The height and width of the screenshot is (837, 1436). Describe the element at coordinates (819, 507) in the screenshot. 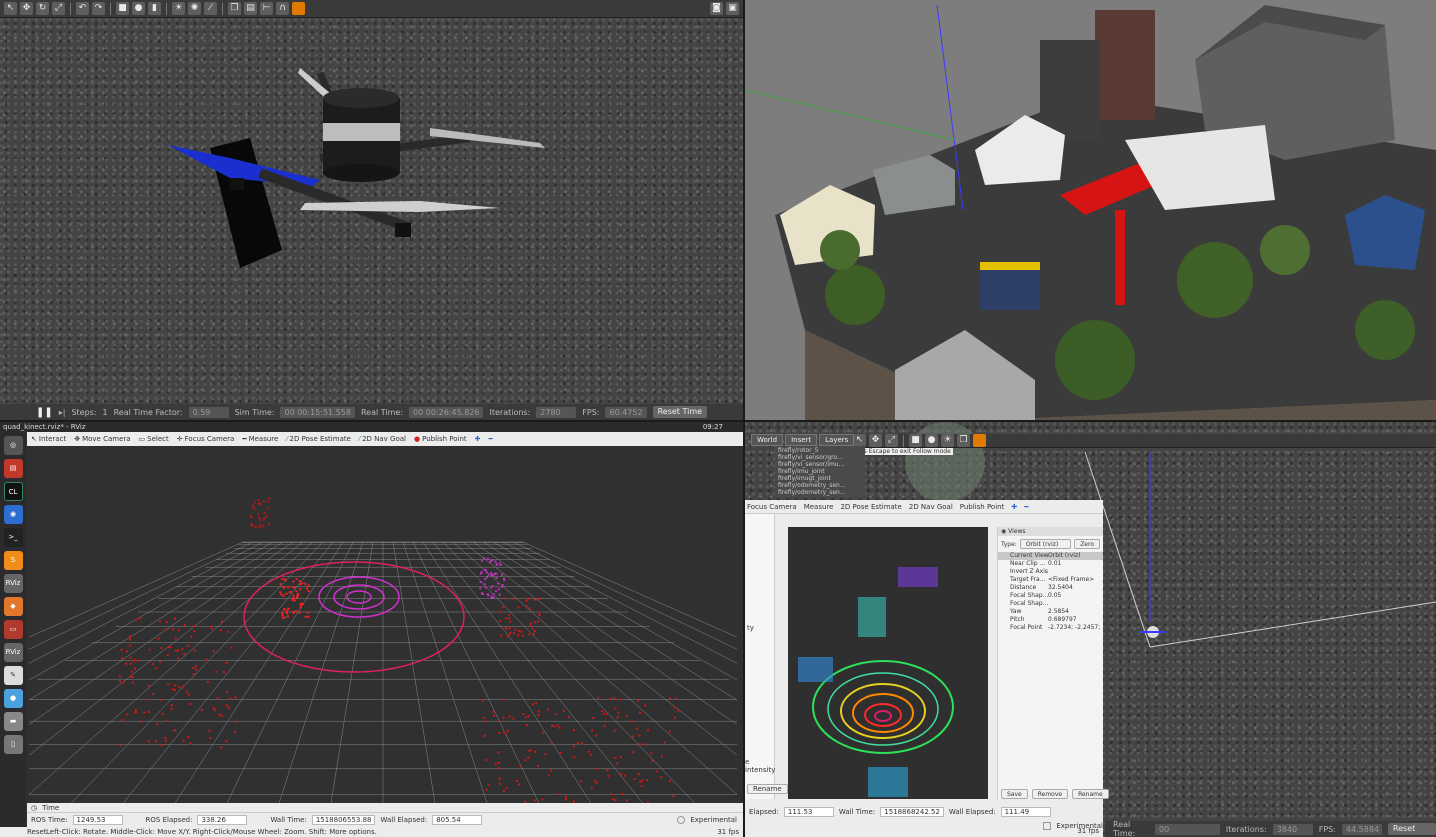

I see `measure-tool: Measure` at that location.